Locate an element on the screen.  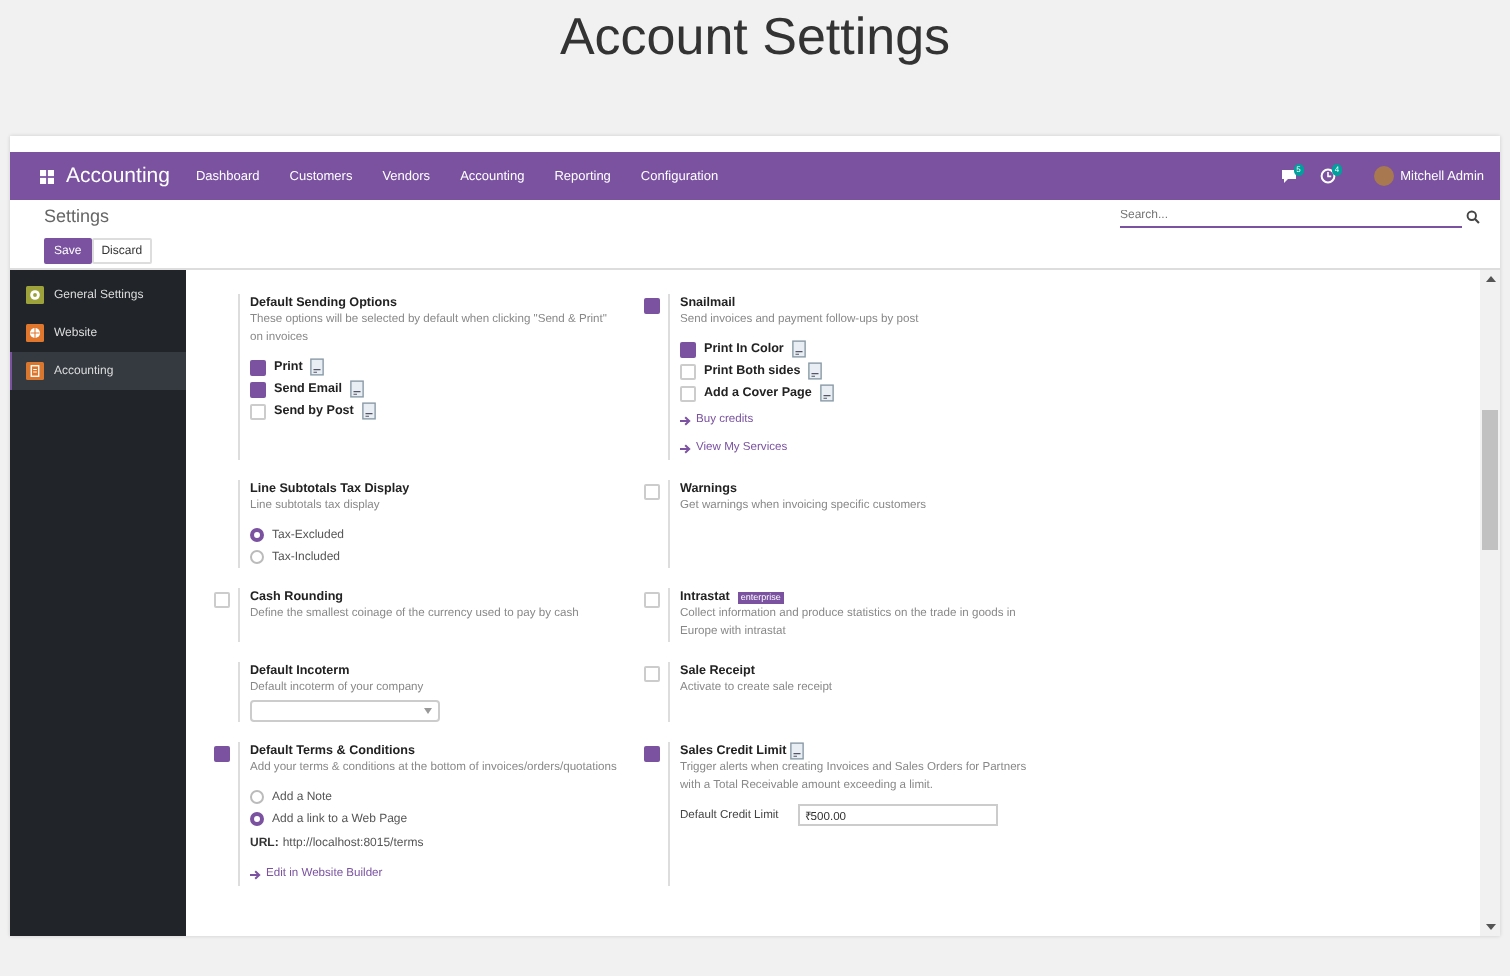
page-title: Account Settings is located at coordinates (755, 37).